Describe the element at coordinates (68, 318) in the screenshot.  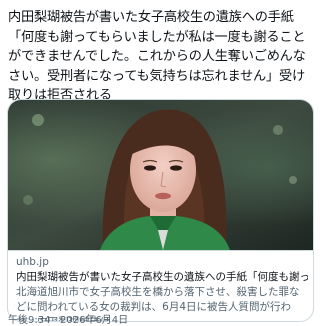
I see `post-timestamp: 午後9:34 · 2026年6月4日` at that location.